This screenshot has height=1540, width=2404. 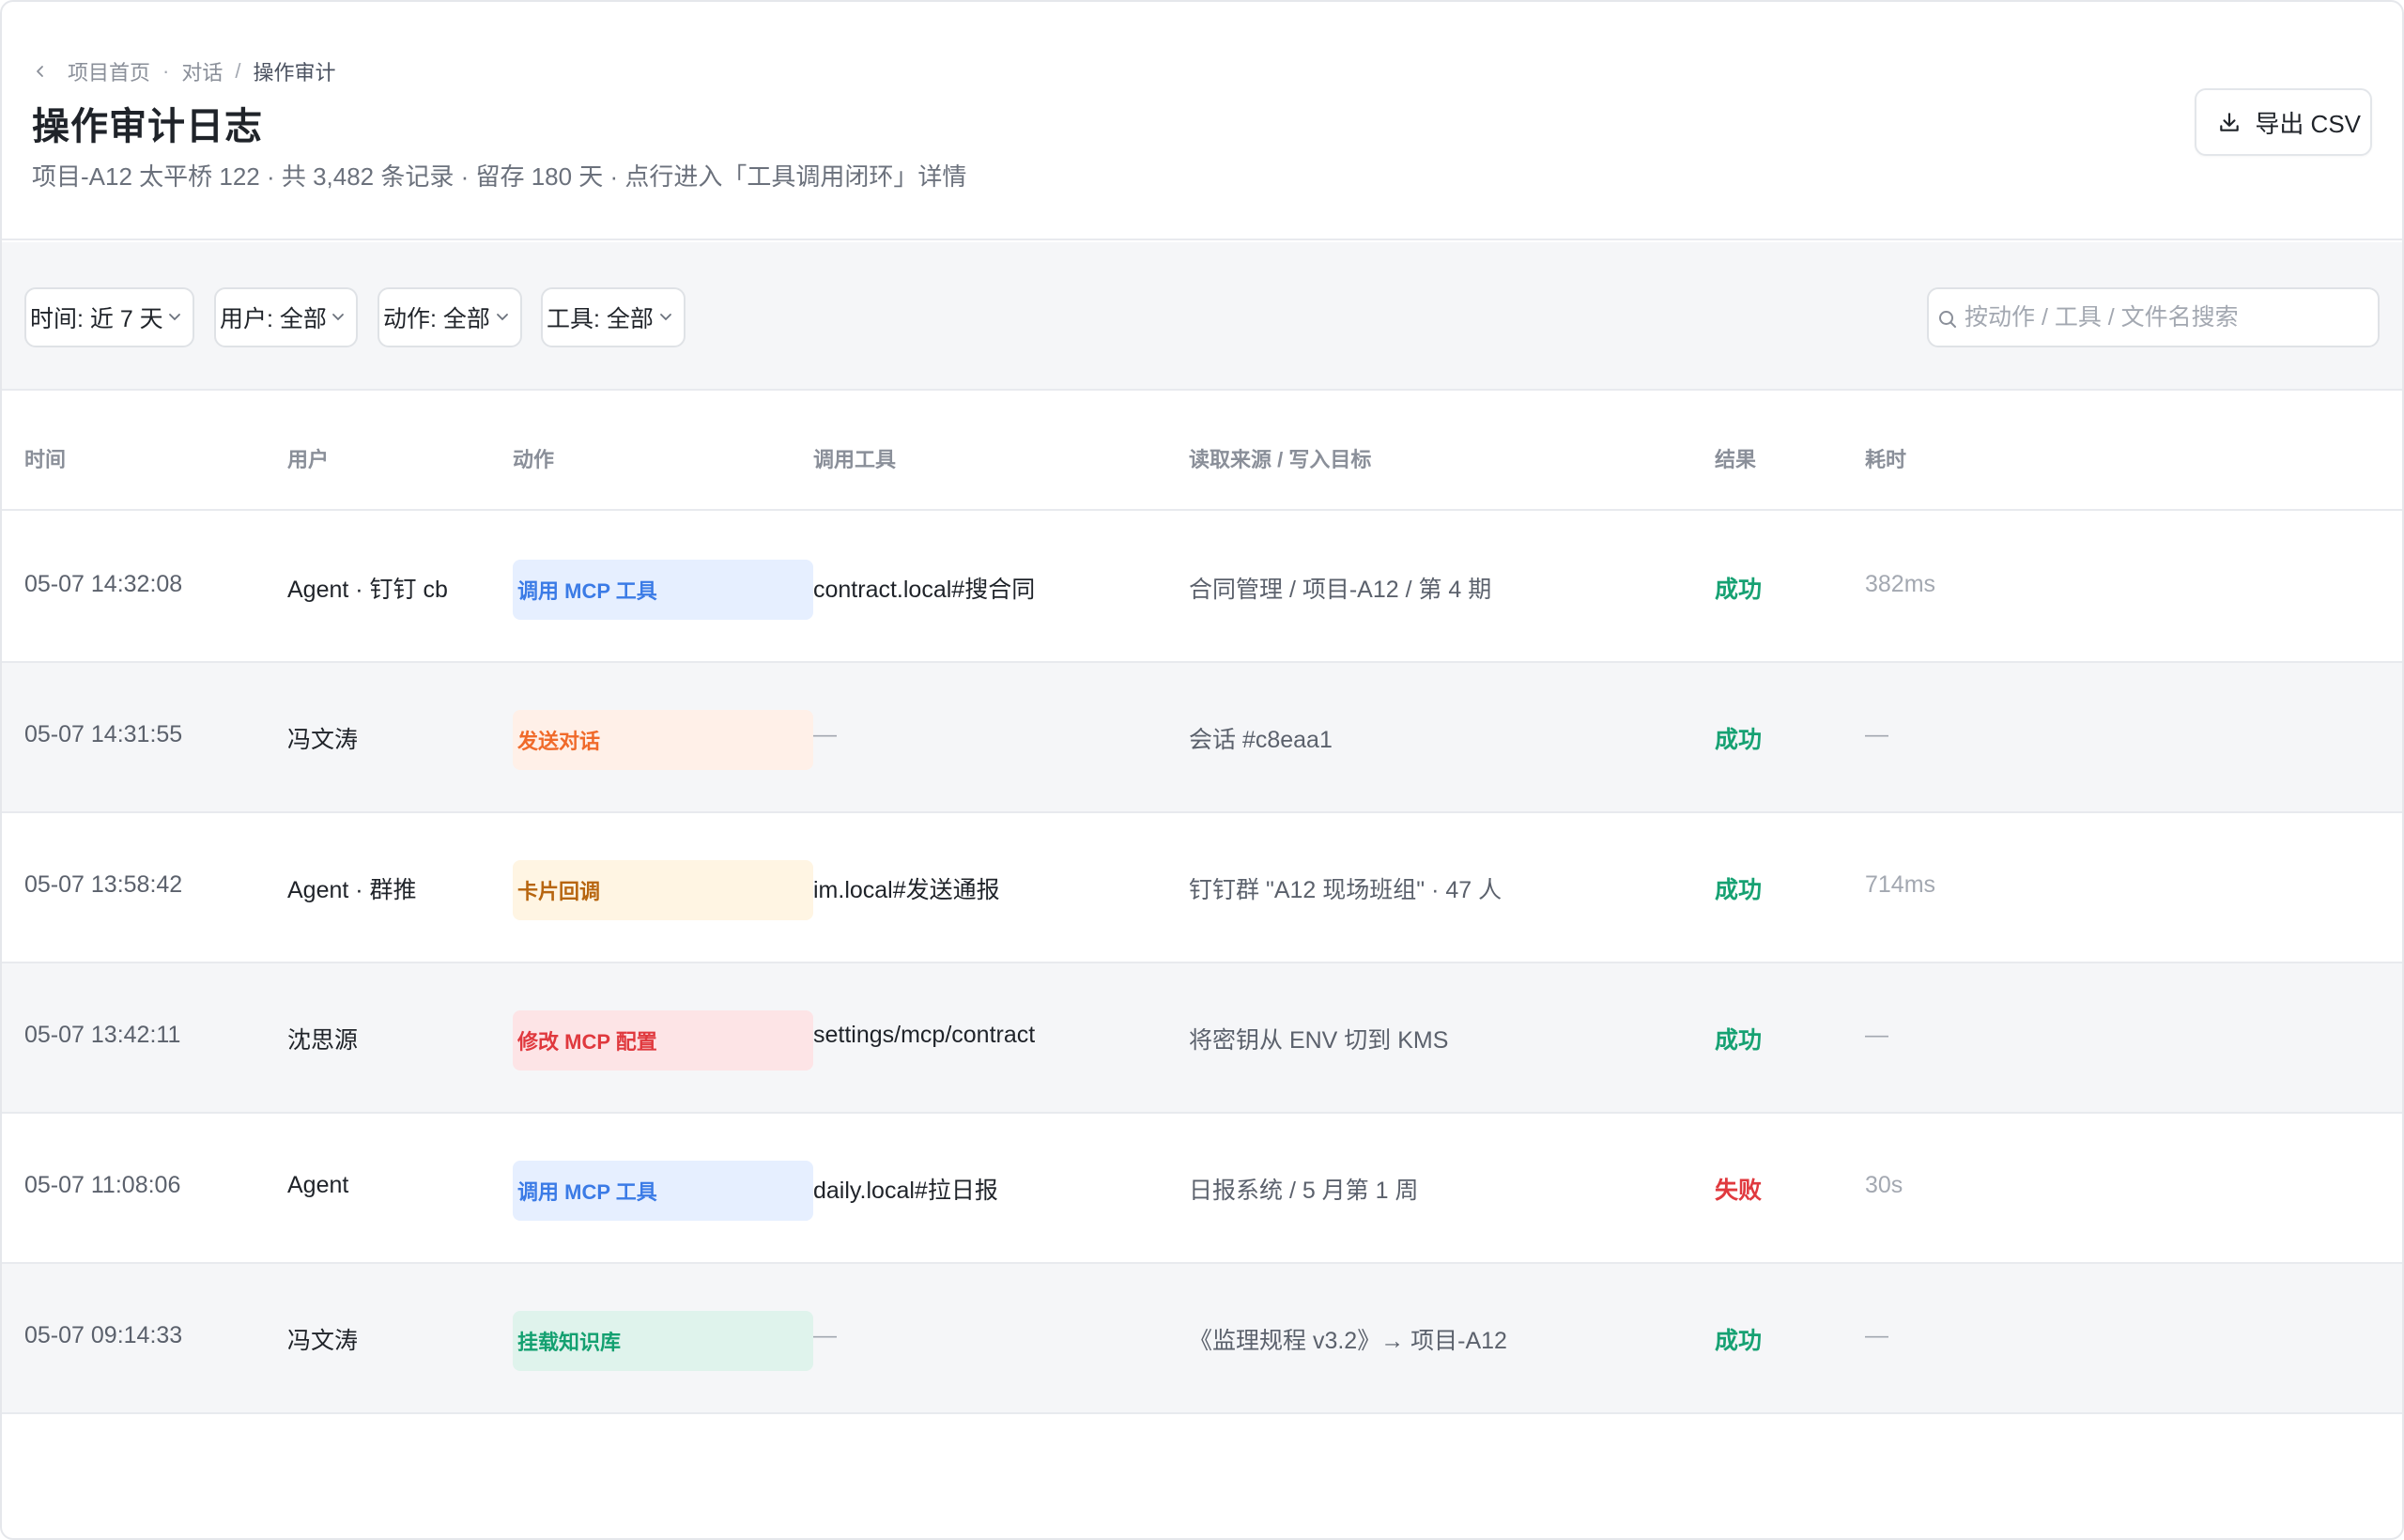 What do you see at coordinates (318, 1185) in the screenshot?
I see `cell-user: Agent` at bounding box center [318, 1185].